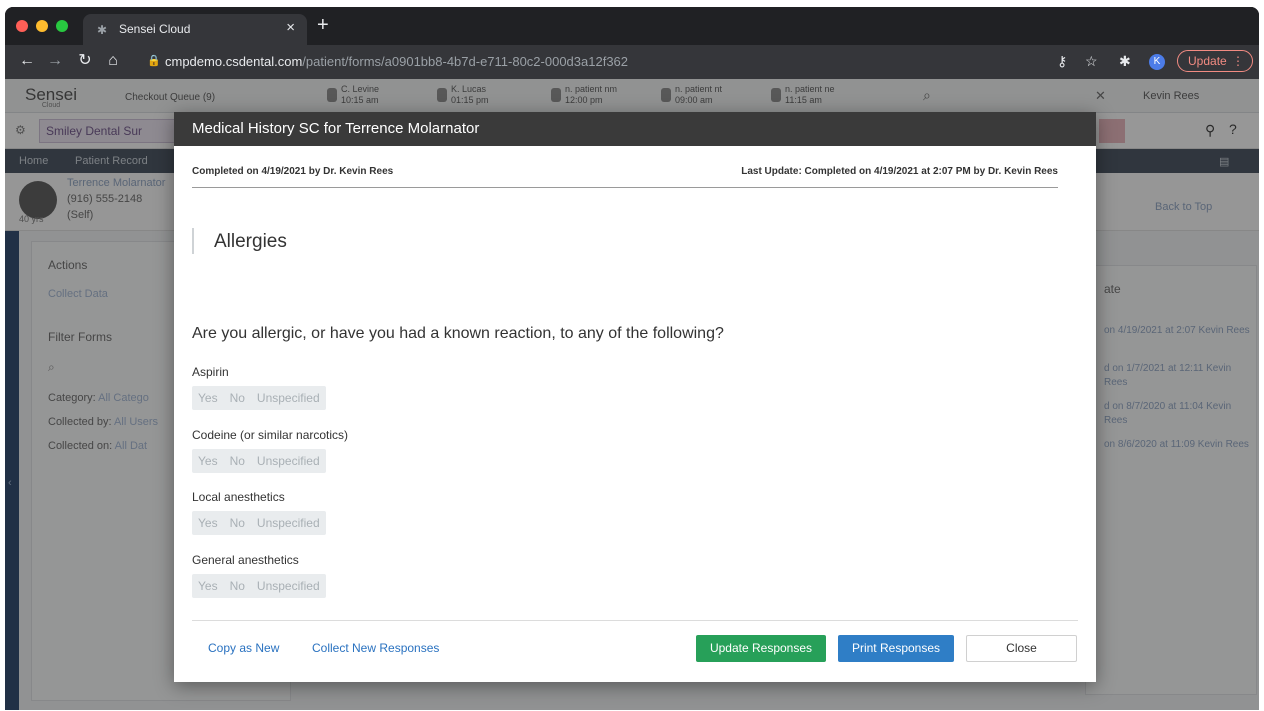  I want to click on divider, so click(625, 187).